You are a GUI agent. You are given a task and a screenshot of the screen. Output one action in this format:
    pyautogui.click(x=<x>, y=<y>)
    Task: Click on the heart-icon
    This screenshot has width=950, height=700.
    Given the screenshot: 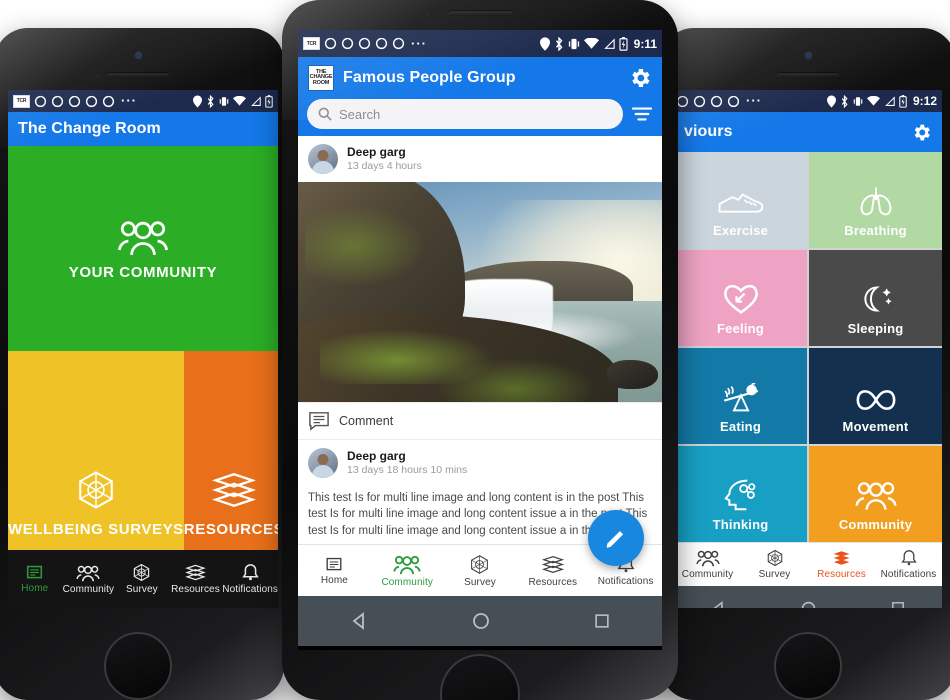 What is the action you would take?
    pyautogui.click(x=740, y=299)
    